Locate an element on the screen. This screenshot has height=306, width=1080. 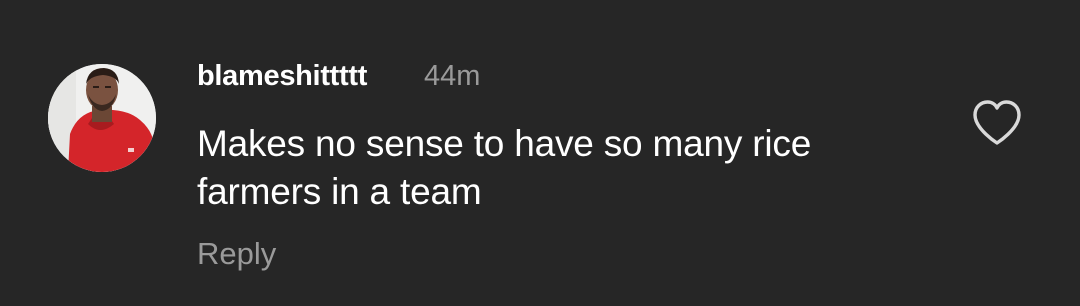
like-button is located at coordinates (997, 123).